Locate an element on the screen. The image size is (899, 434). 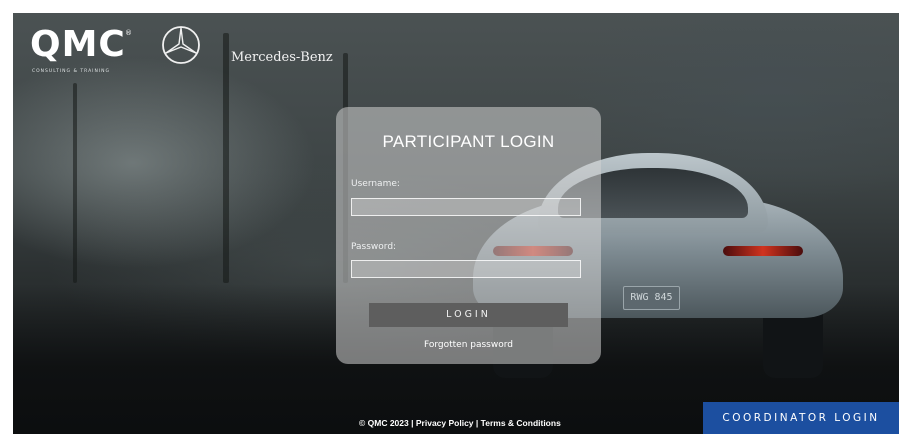
qmc-logo-subtitle: CONSULTING & TRAINING is located at coordinates (71, 71).